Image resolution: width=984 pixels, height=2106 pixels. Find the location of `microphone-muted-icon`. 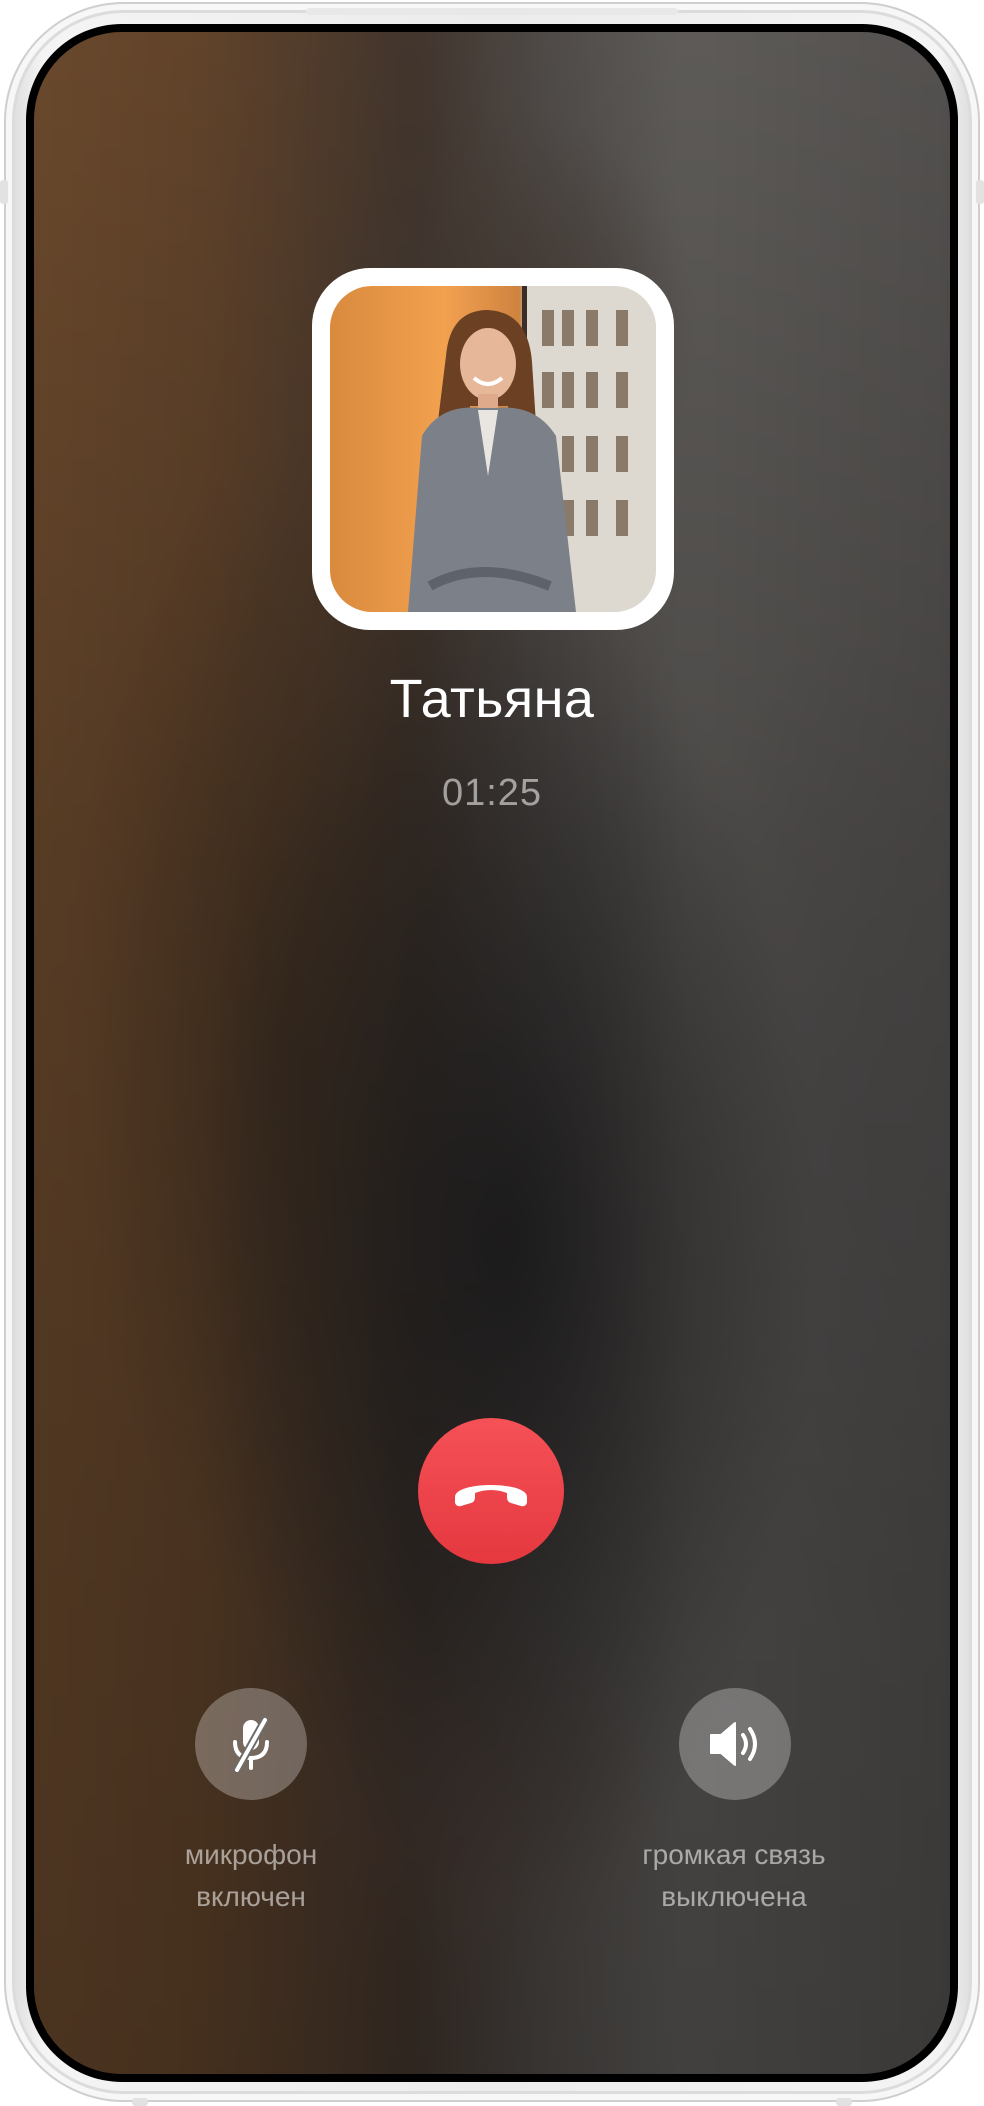

microphone-muted-icon is located at coordinates (251, 1744).